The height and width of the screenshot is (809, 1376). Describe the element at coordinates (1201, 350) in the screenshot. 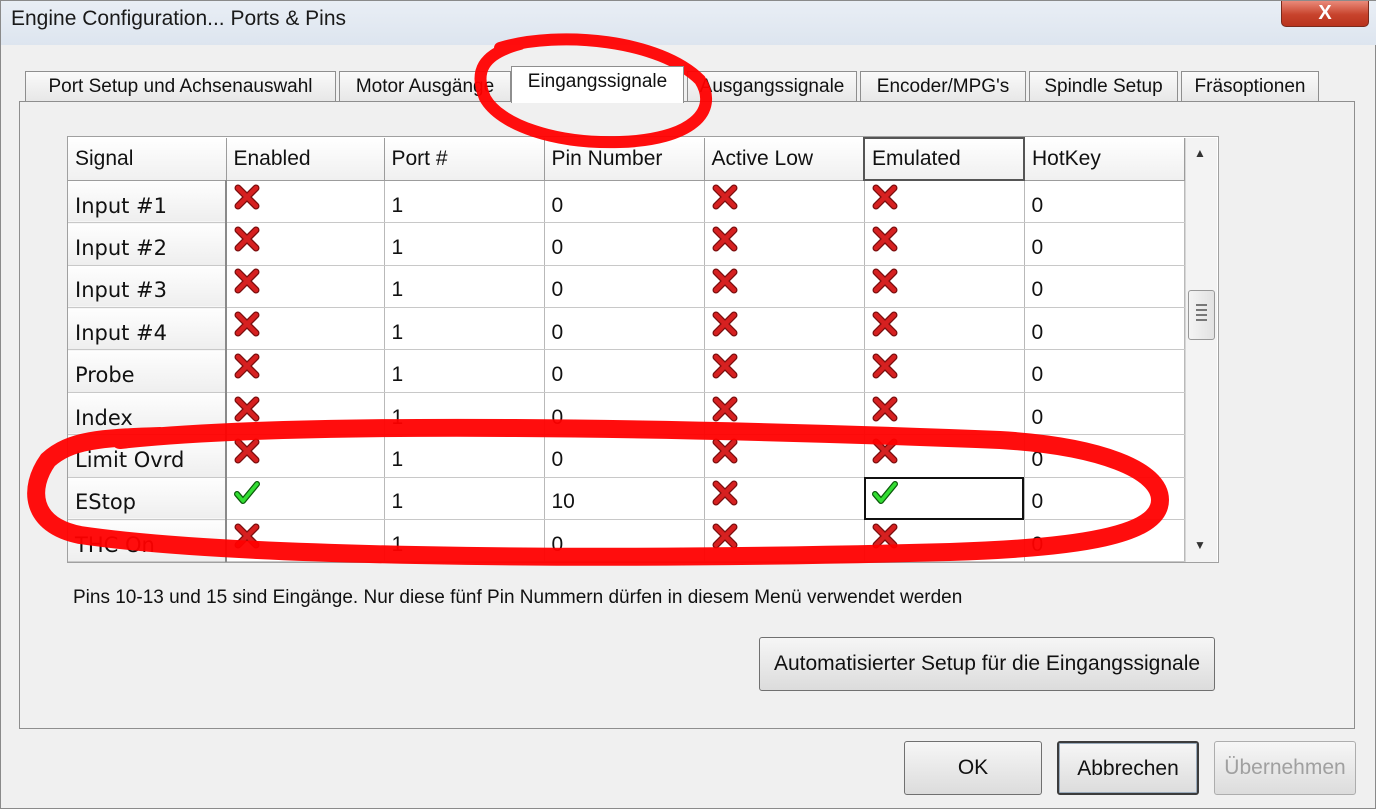

I see `grid-vertical-scrollbar: ▲ ▼` at that location.